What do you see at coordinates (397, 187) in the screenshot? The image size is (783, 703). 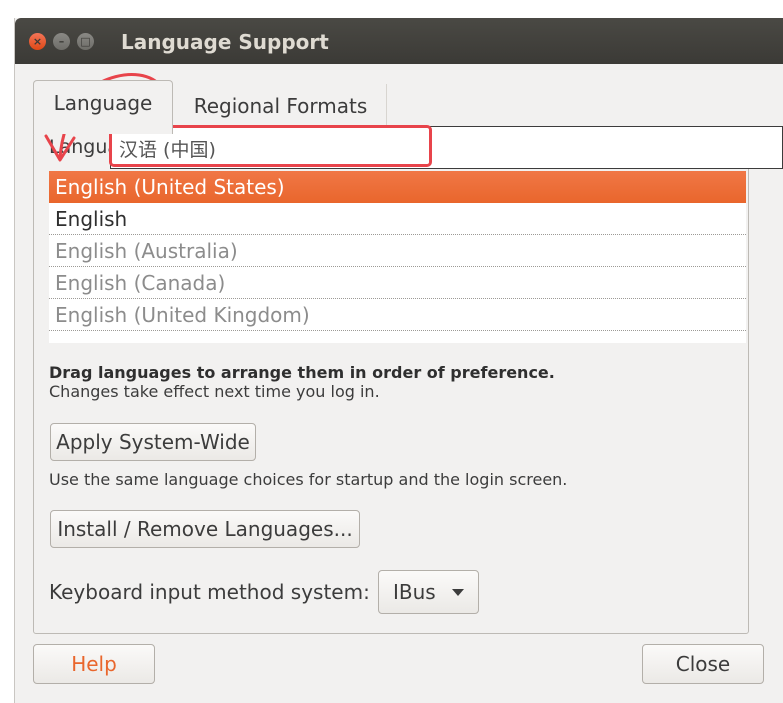 I see `list-item: English (United States)` at bounding box center [397, 187].